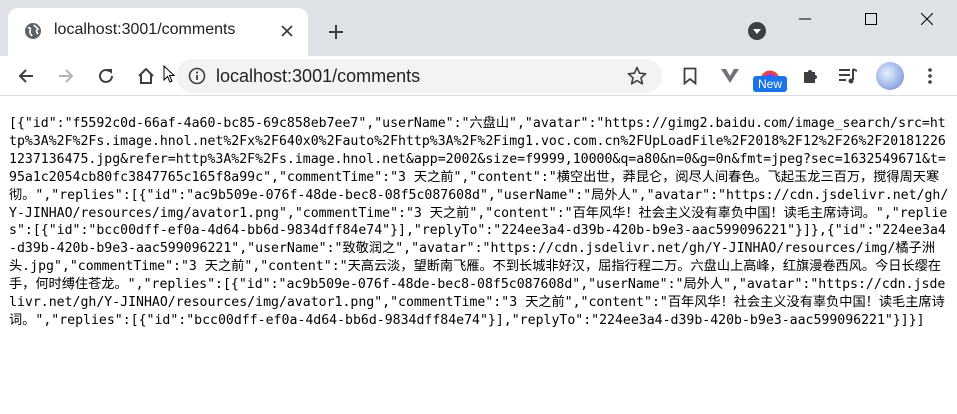 The image size is (957, 414). Describe the element at coordinates (805, 19) in the screenshot. I see `minimize-button` at that location.